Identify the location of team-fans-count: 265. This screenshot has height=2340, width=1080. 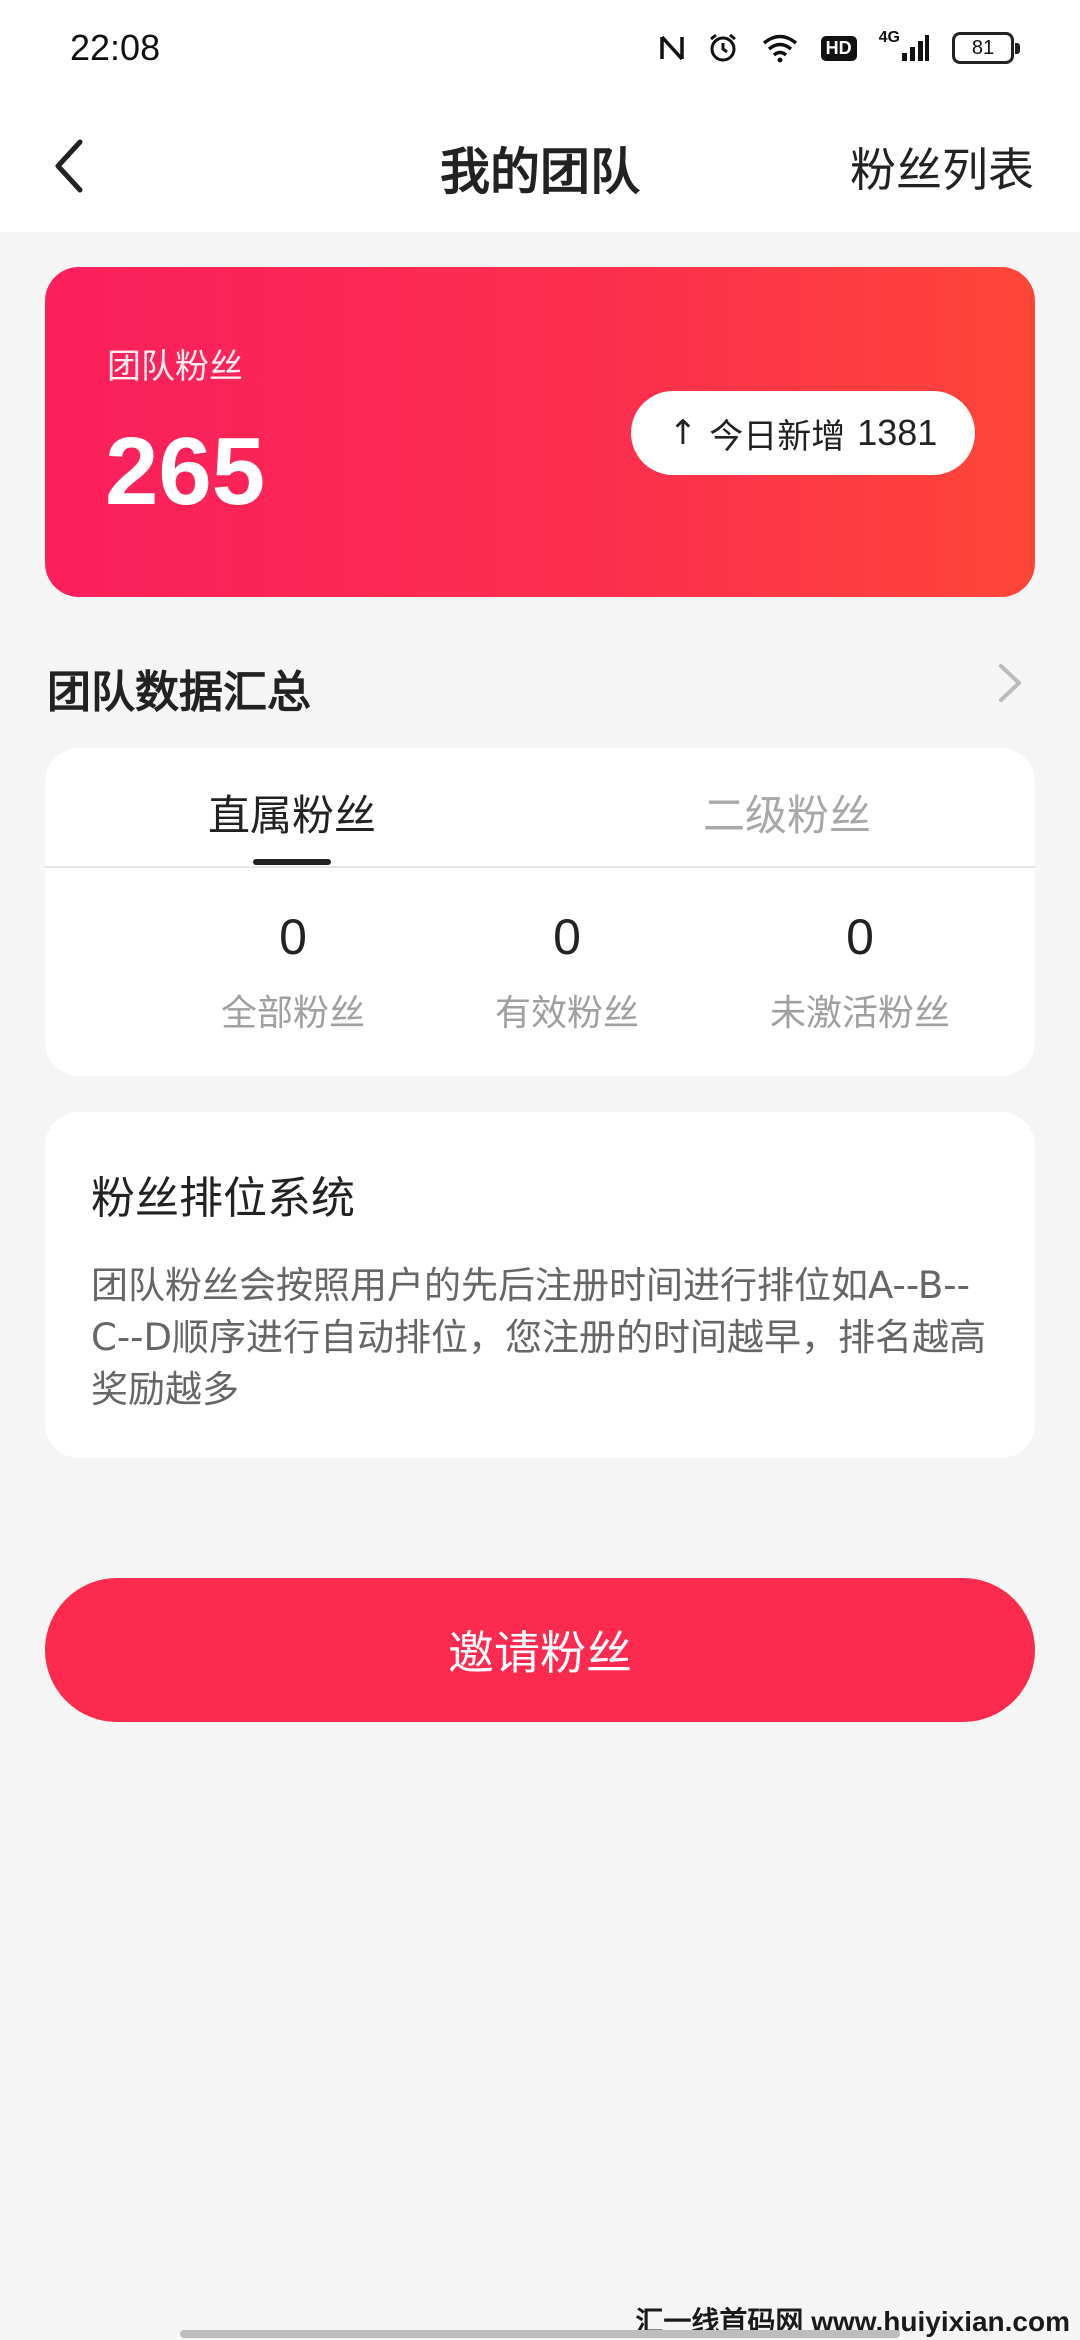
(185, 471).